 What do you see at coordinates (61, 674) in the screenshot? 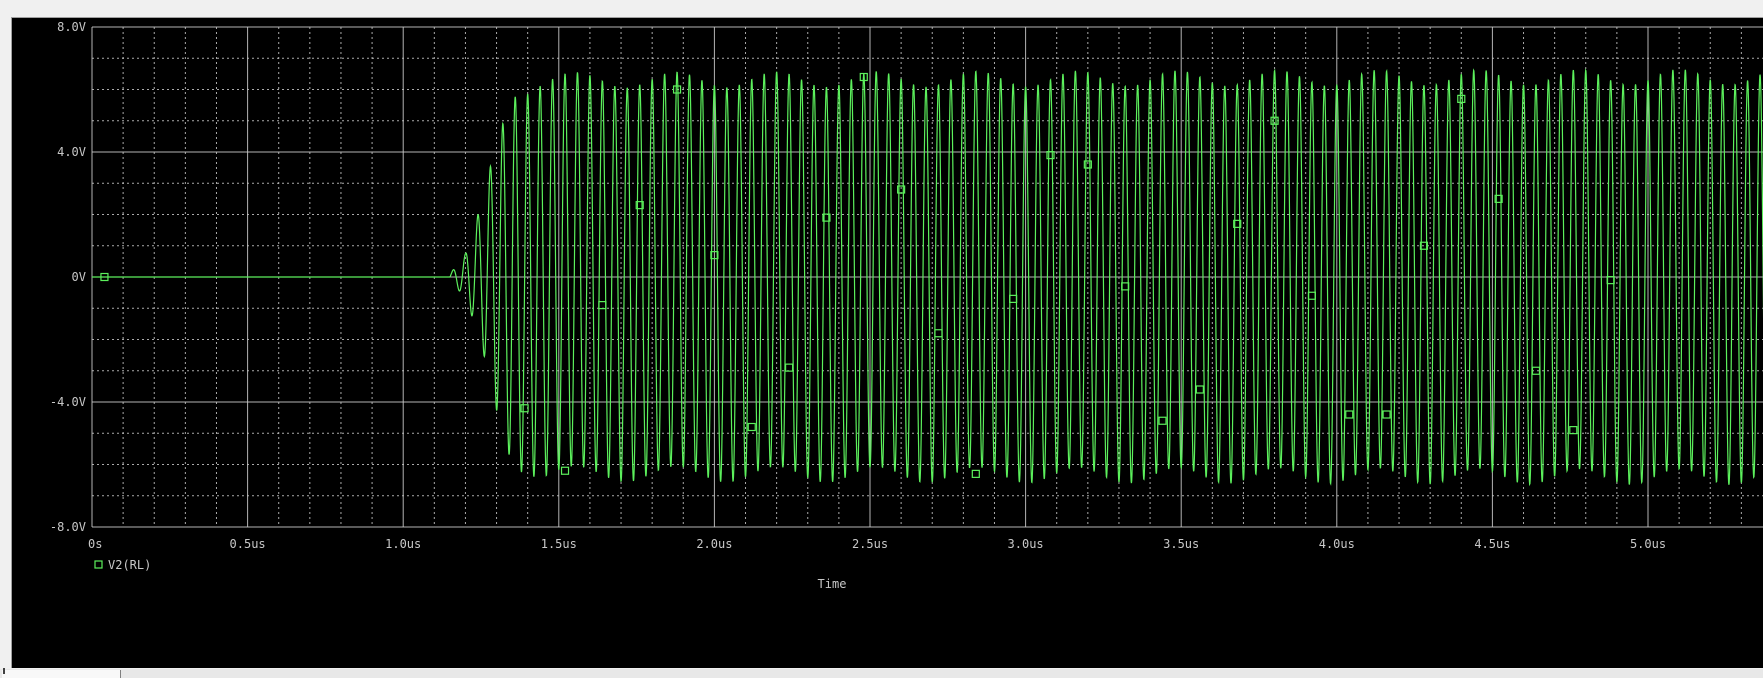
I see `status-tab` at bounding box center [61, 674].